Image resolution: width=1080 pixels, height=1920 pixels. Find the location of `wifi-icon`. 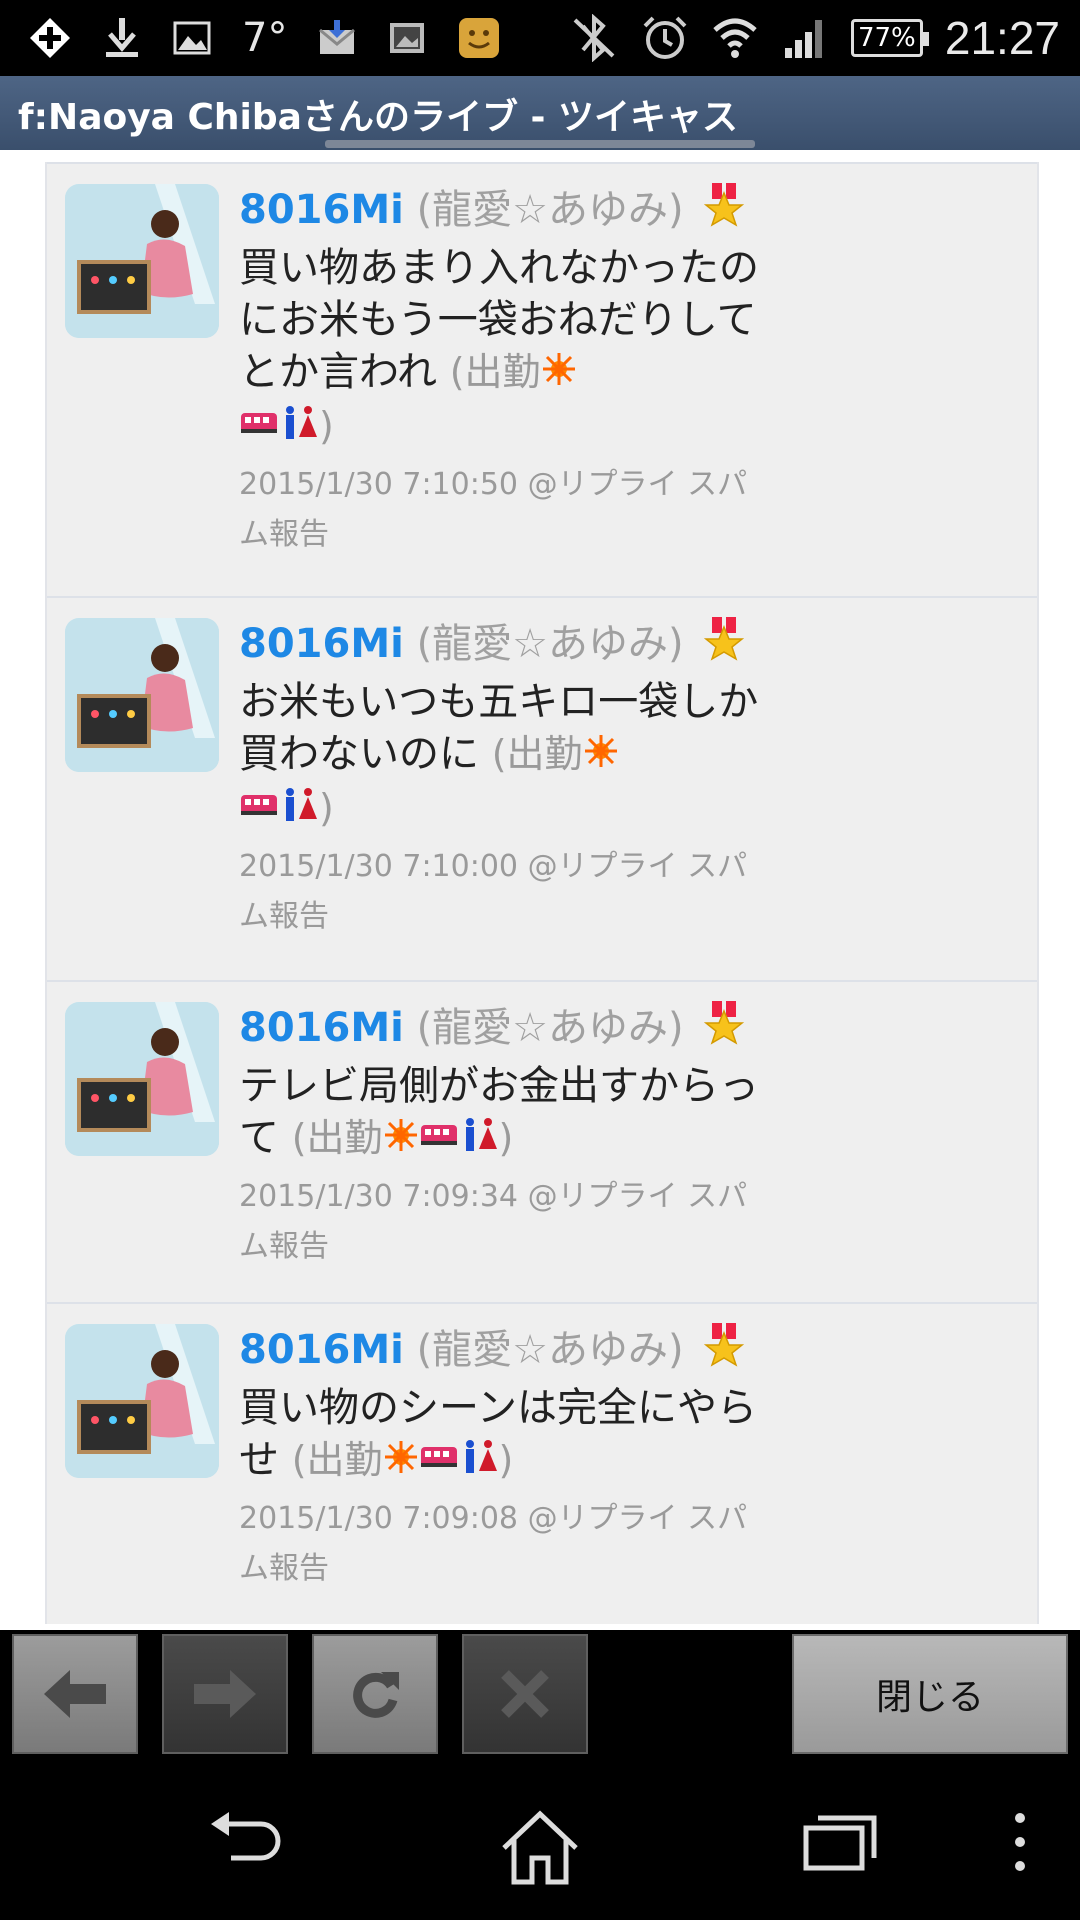

wifi-icon is located at coordinates (735, 38).